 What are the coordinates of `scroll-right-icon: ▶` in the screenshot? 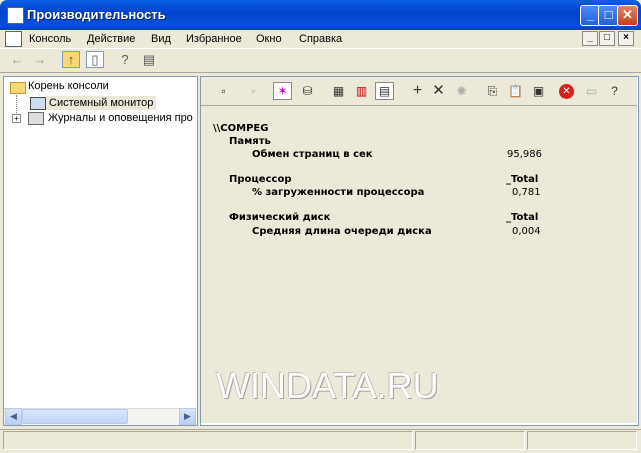 It's located at (187, 416).